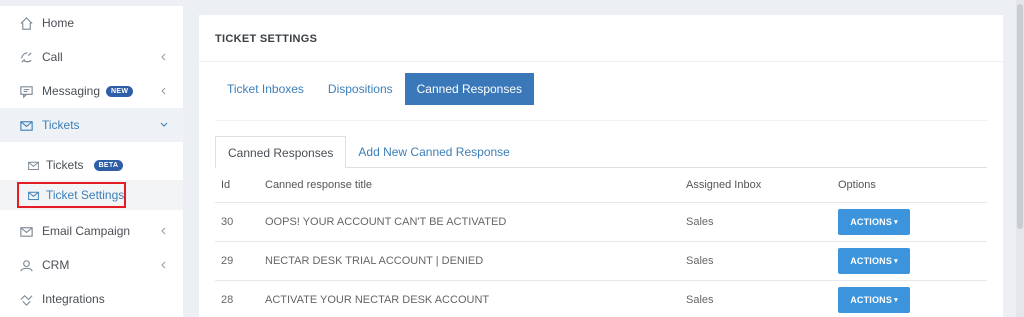  Describe the element at coordinates (281, 152) in the screenshot. I see `subtab-canned-responses: Canned Responses` at that location.